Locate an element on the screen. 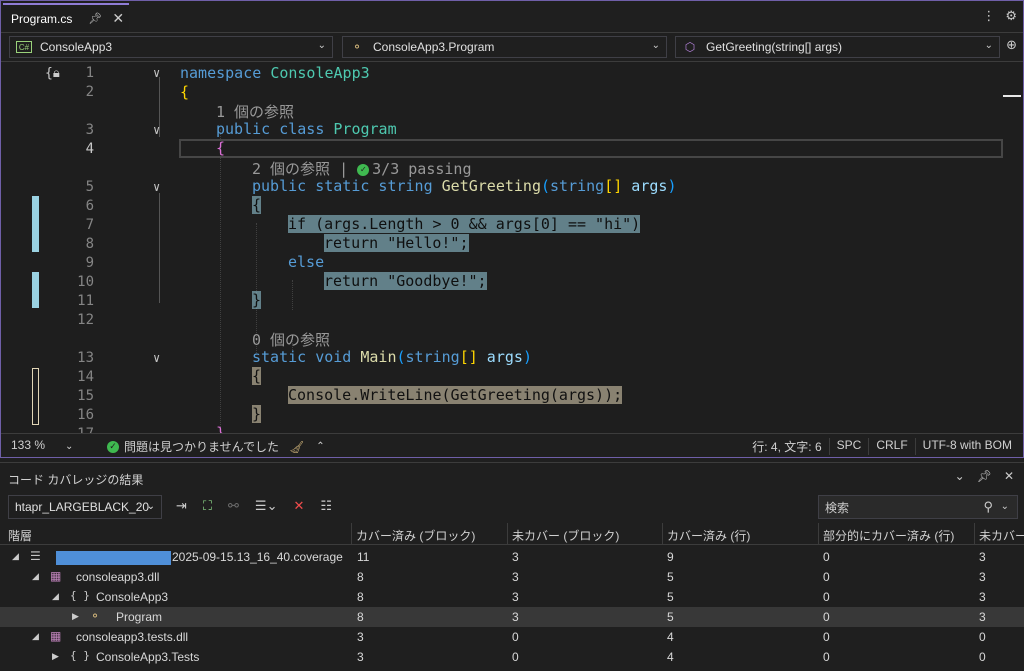  check-circle-icon: ✓ is located at coordinates (113, 446).